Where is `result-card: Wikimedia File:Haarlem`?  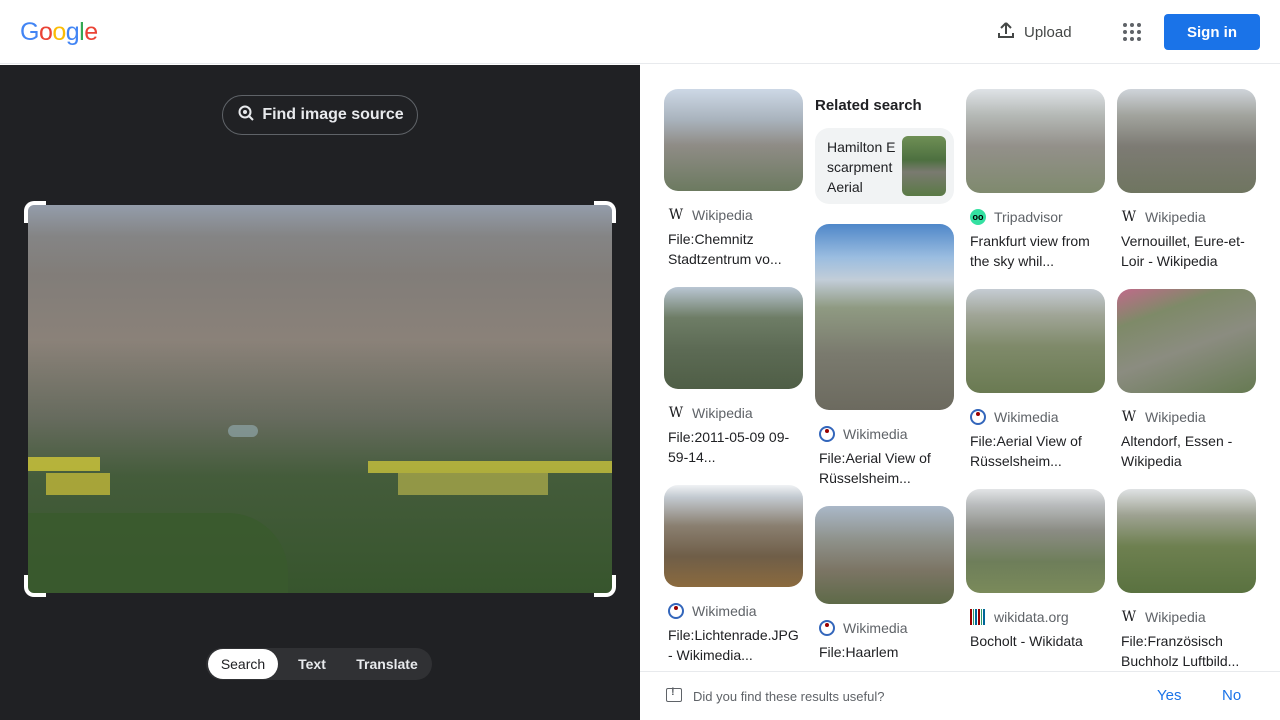 result-card: Wikimedia File:Haarlem is located at coordinates (884, 584).